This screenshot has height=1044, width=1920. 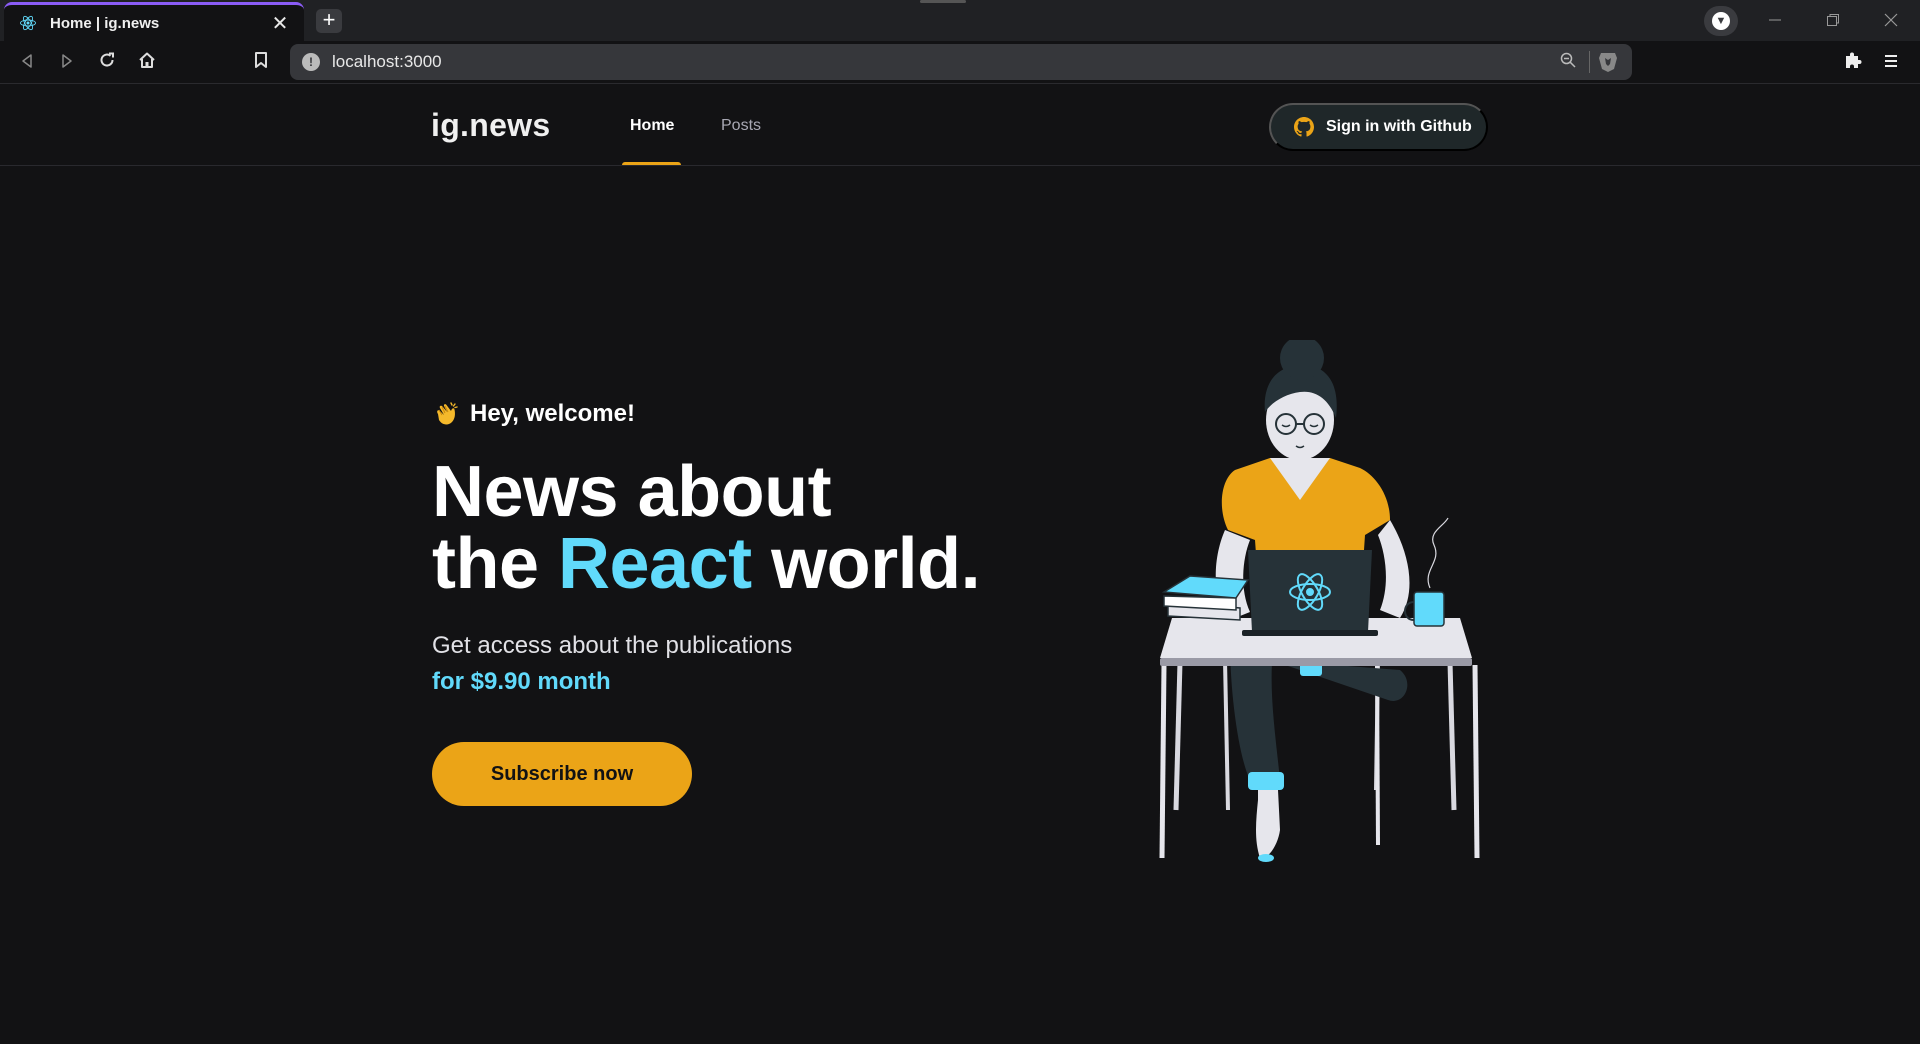 I want to click on new-tab-button: +, so click(x=329, y=21).